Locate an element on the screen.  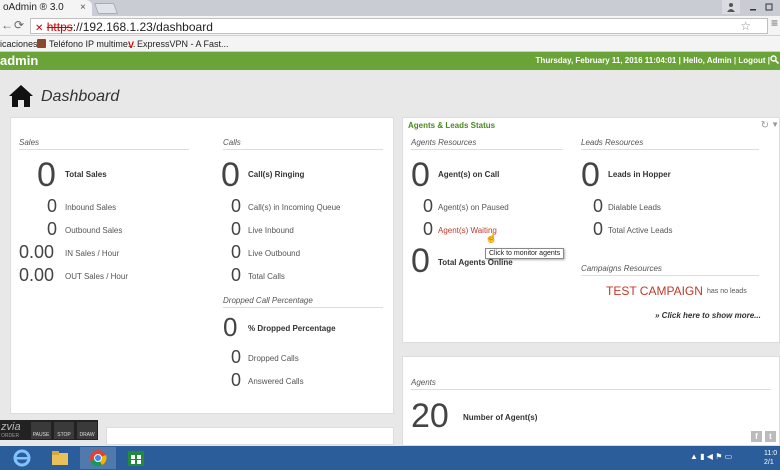
dropped-calls-value: 0 is located at coordinates (236, 357).